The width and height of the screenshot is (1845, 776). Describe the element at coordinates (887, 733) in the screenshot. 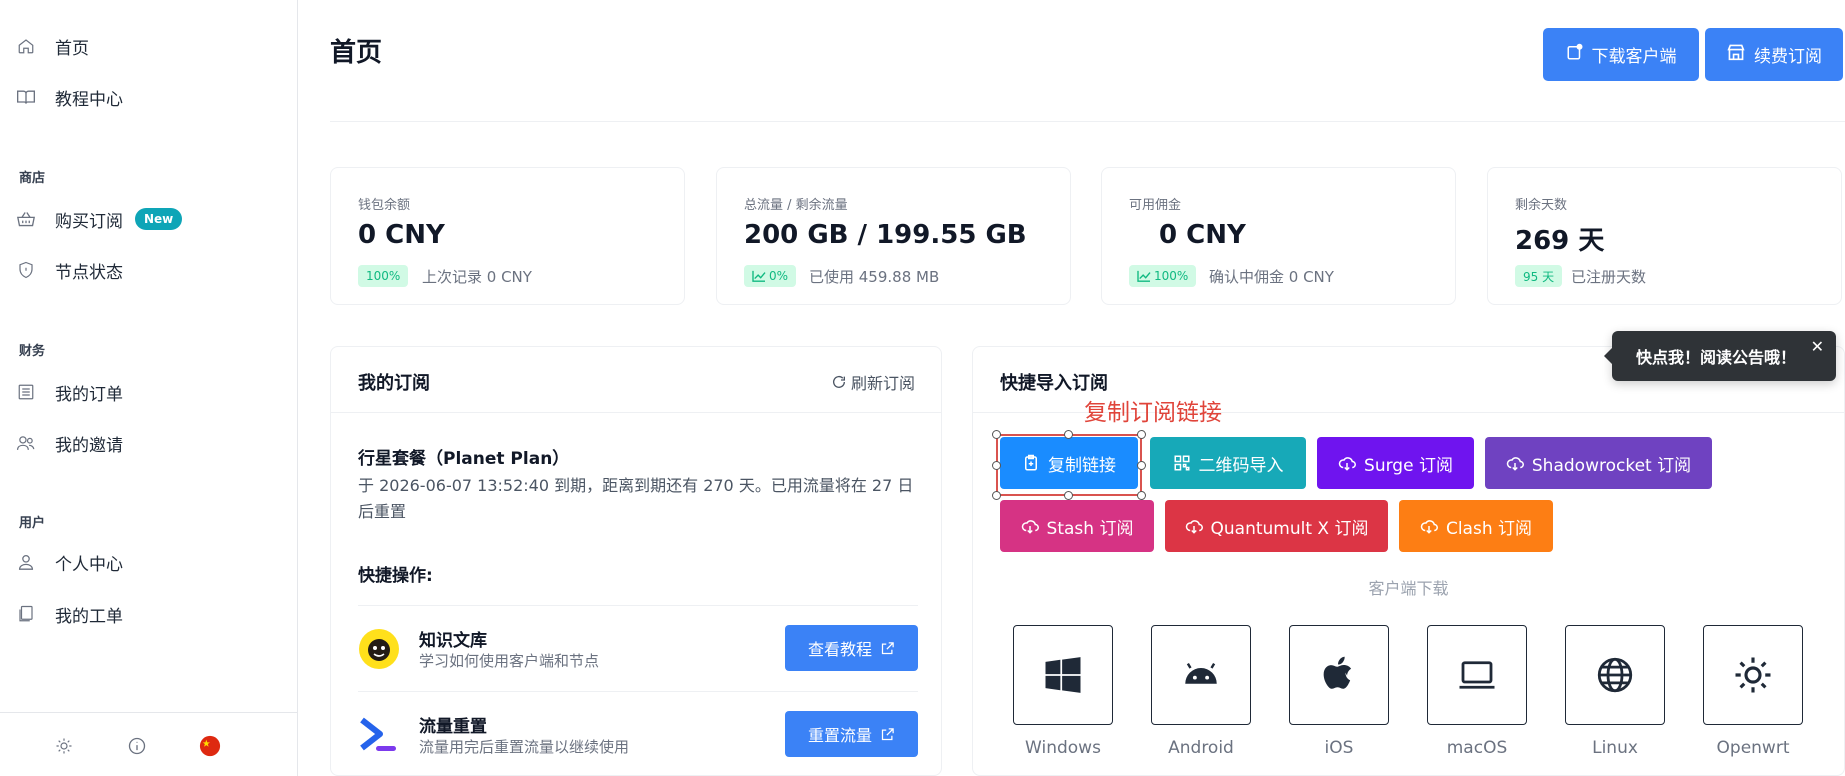

I see `external-link-icon` at that location.